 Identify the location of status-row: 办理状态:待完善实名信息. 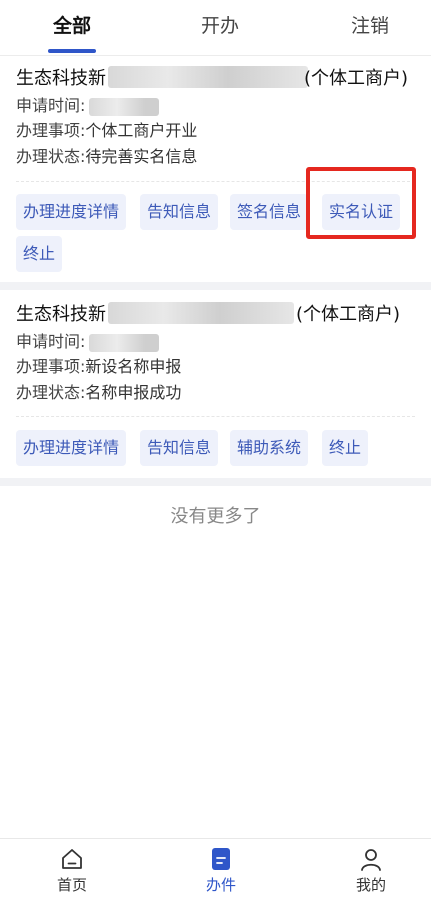
(106, 157).